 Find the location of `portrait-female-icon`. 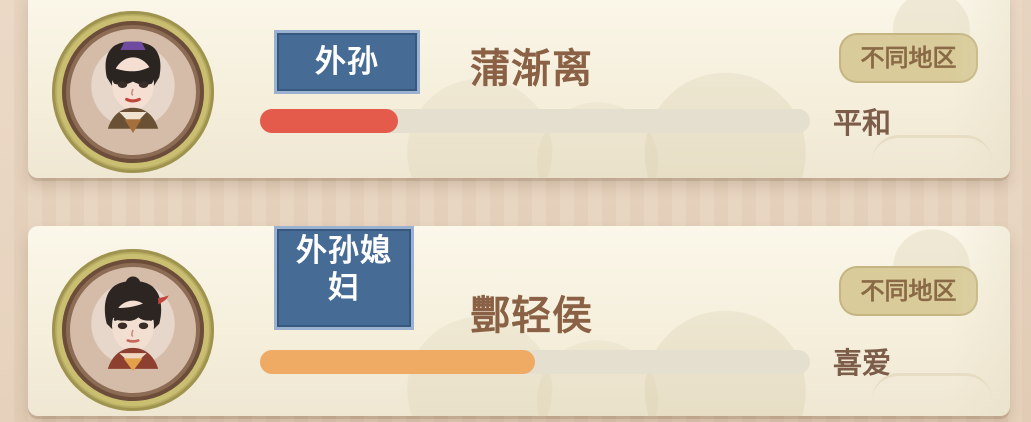

portrait-female-icon is located at coordinates (136, 323).